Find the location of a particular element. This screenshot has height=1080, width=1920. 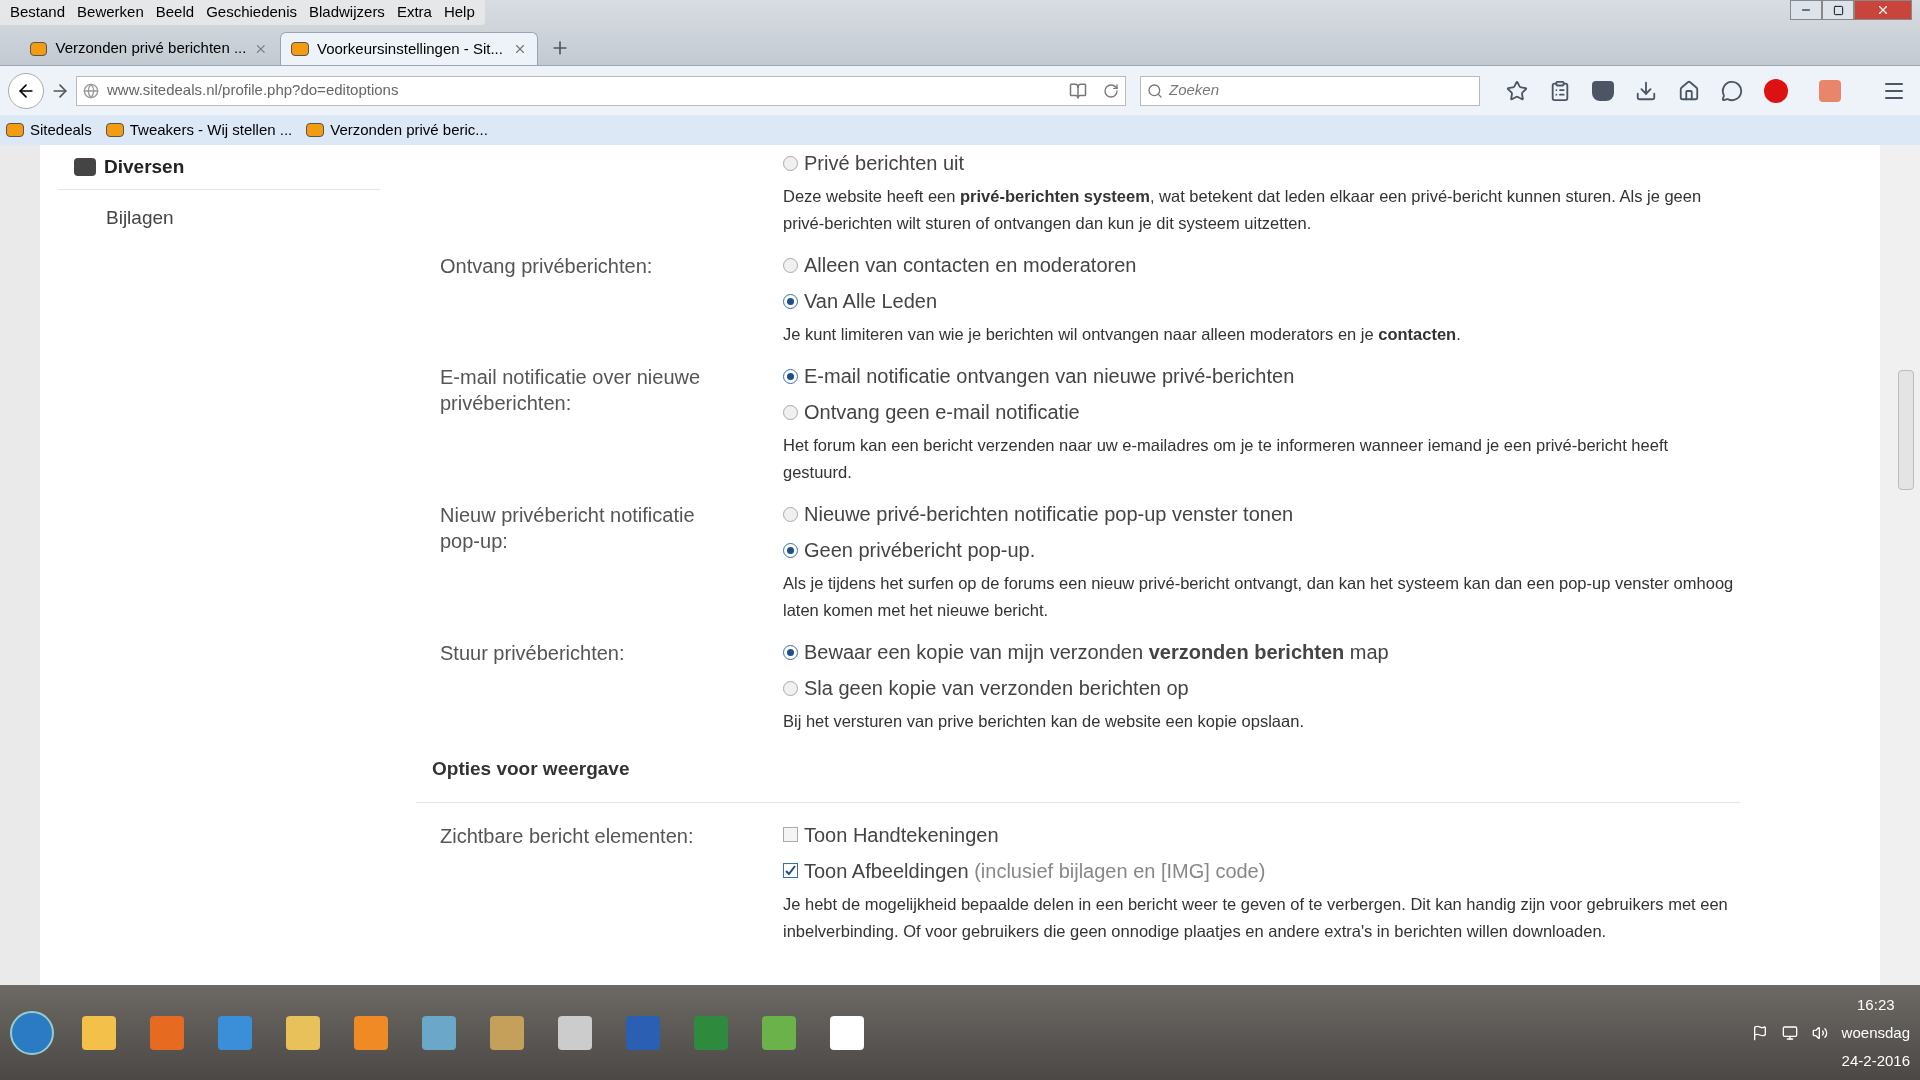

setting-description: Als je tijdens het surfen op de forums een nieuw privé-bericht ontvangt, dan kan het systeem kan dan een pop-up venster omhoog laten komen met het nieuwe bericht. is located at coordinates (1259, 597).